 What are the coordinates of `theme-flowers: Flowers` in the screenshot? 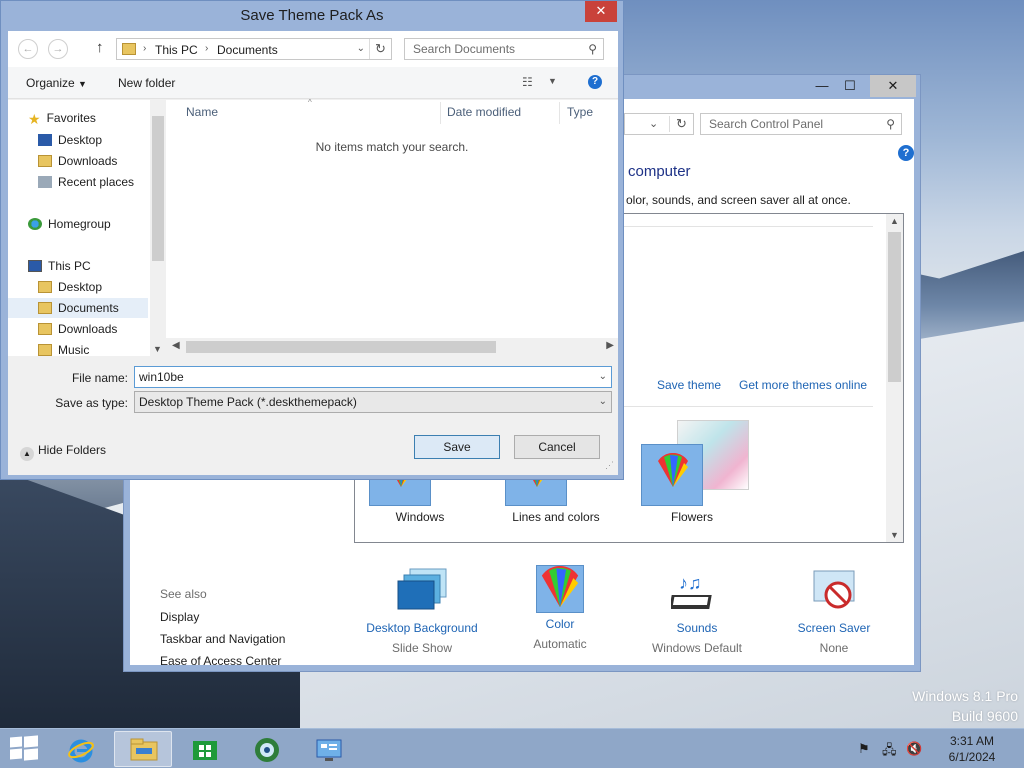 It's located at (692, 474).